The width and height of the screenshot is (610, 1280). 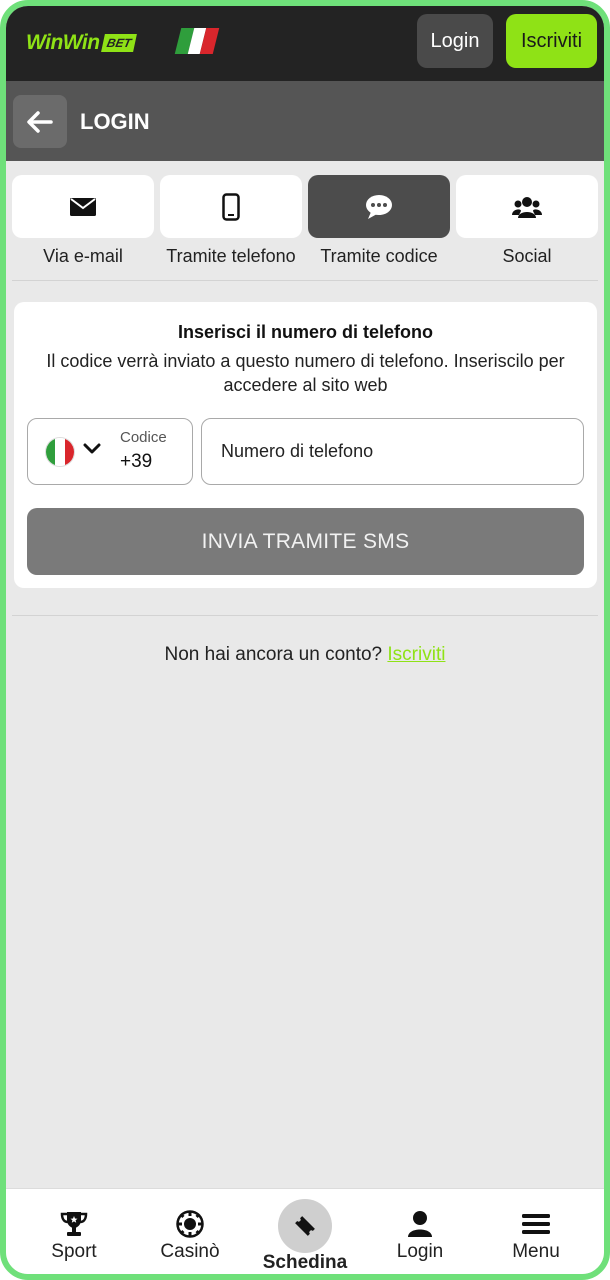 I want to click on nav-item-betslip: Schedina, so click(x=305, y=1231).